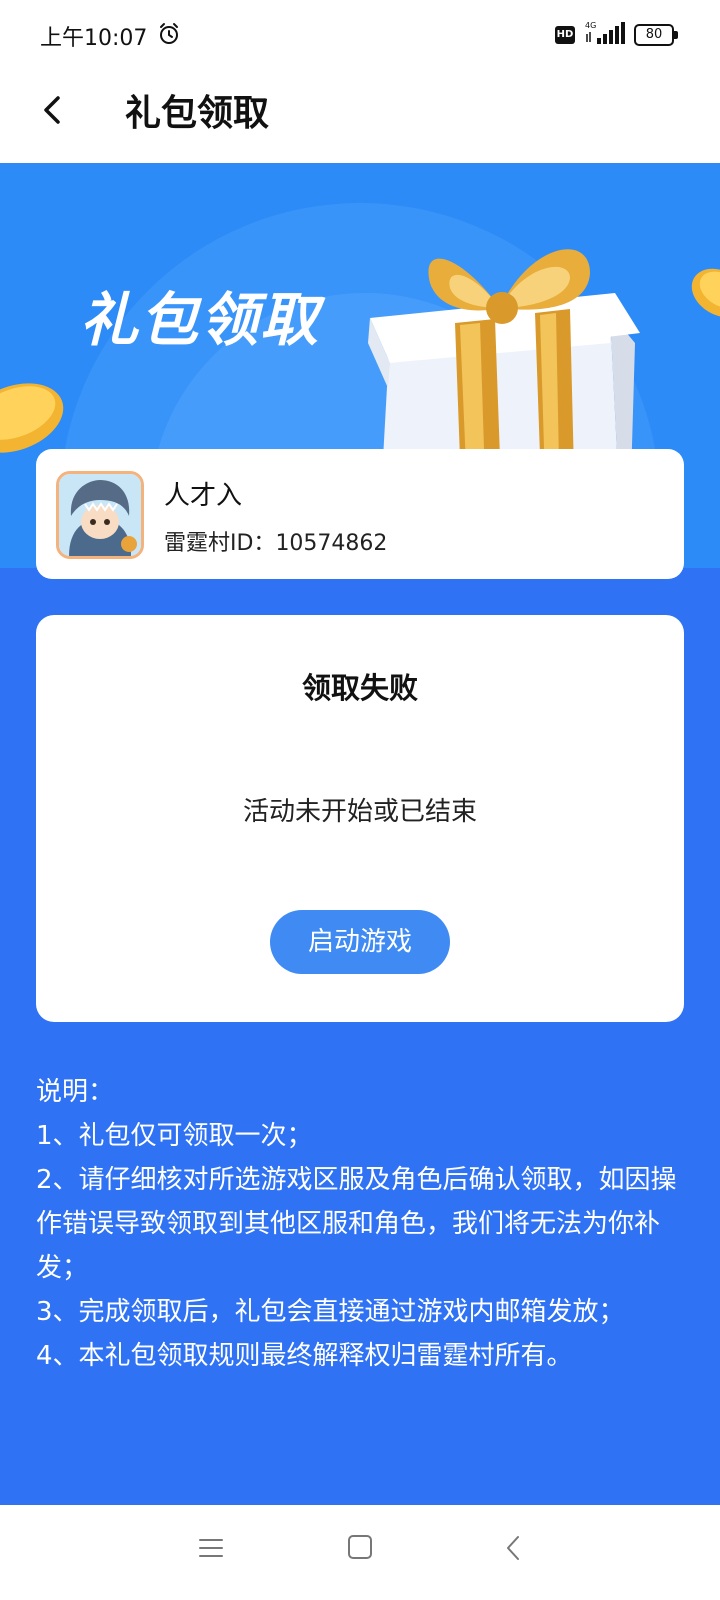 This screenshot has height=1600, width=720. Describe the element at coordinates (75, 1092) in the screenshot. I see `notes-heading: 说明：` at that location.